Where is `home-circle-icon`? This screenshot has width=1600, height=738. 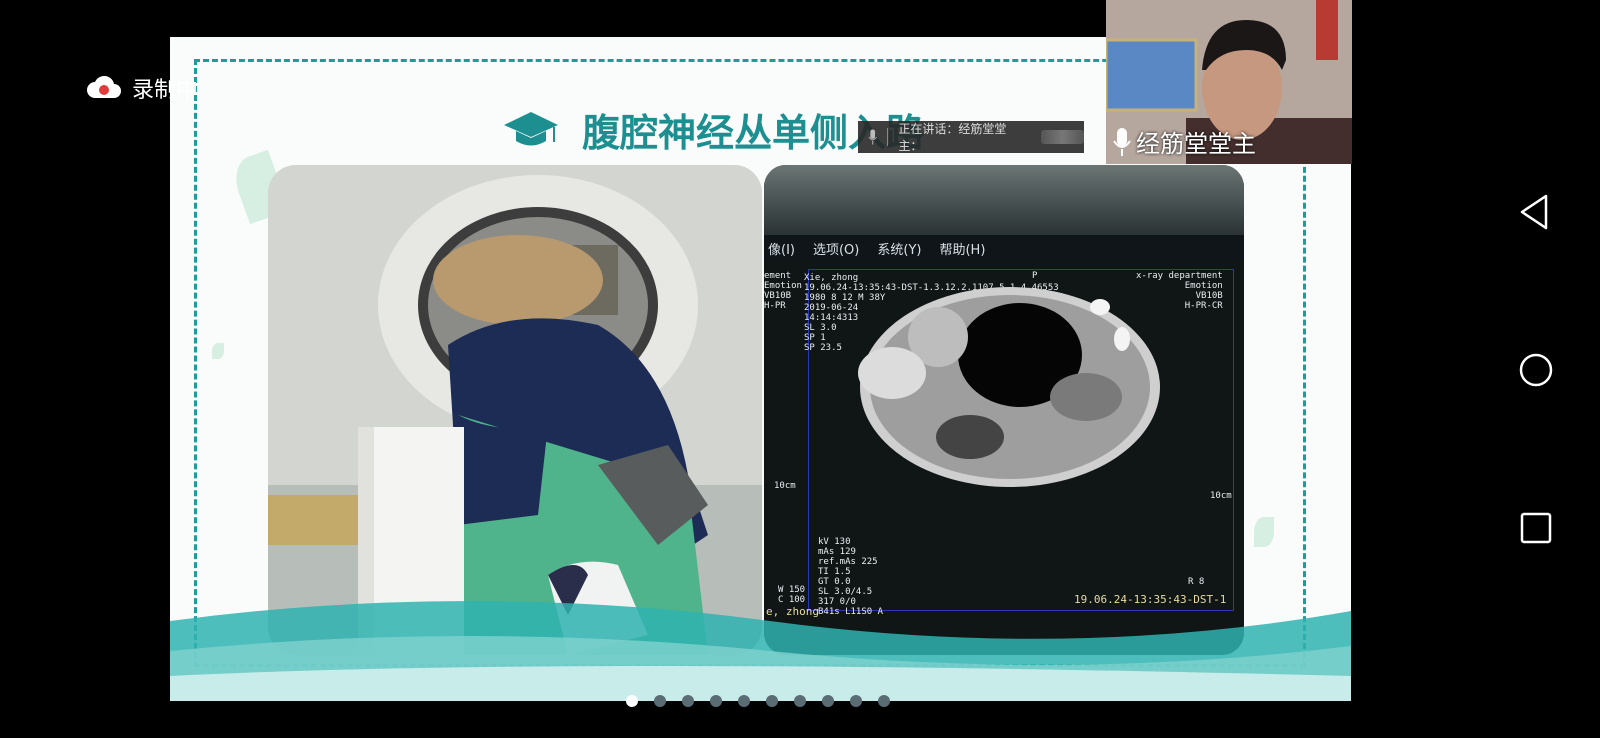
home-circle-icon is located at coordinates (1536, 370).